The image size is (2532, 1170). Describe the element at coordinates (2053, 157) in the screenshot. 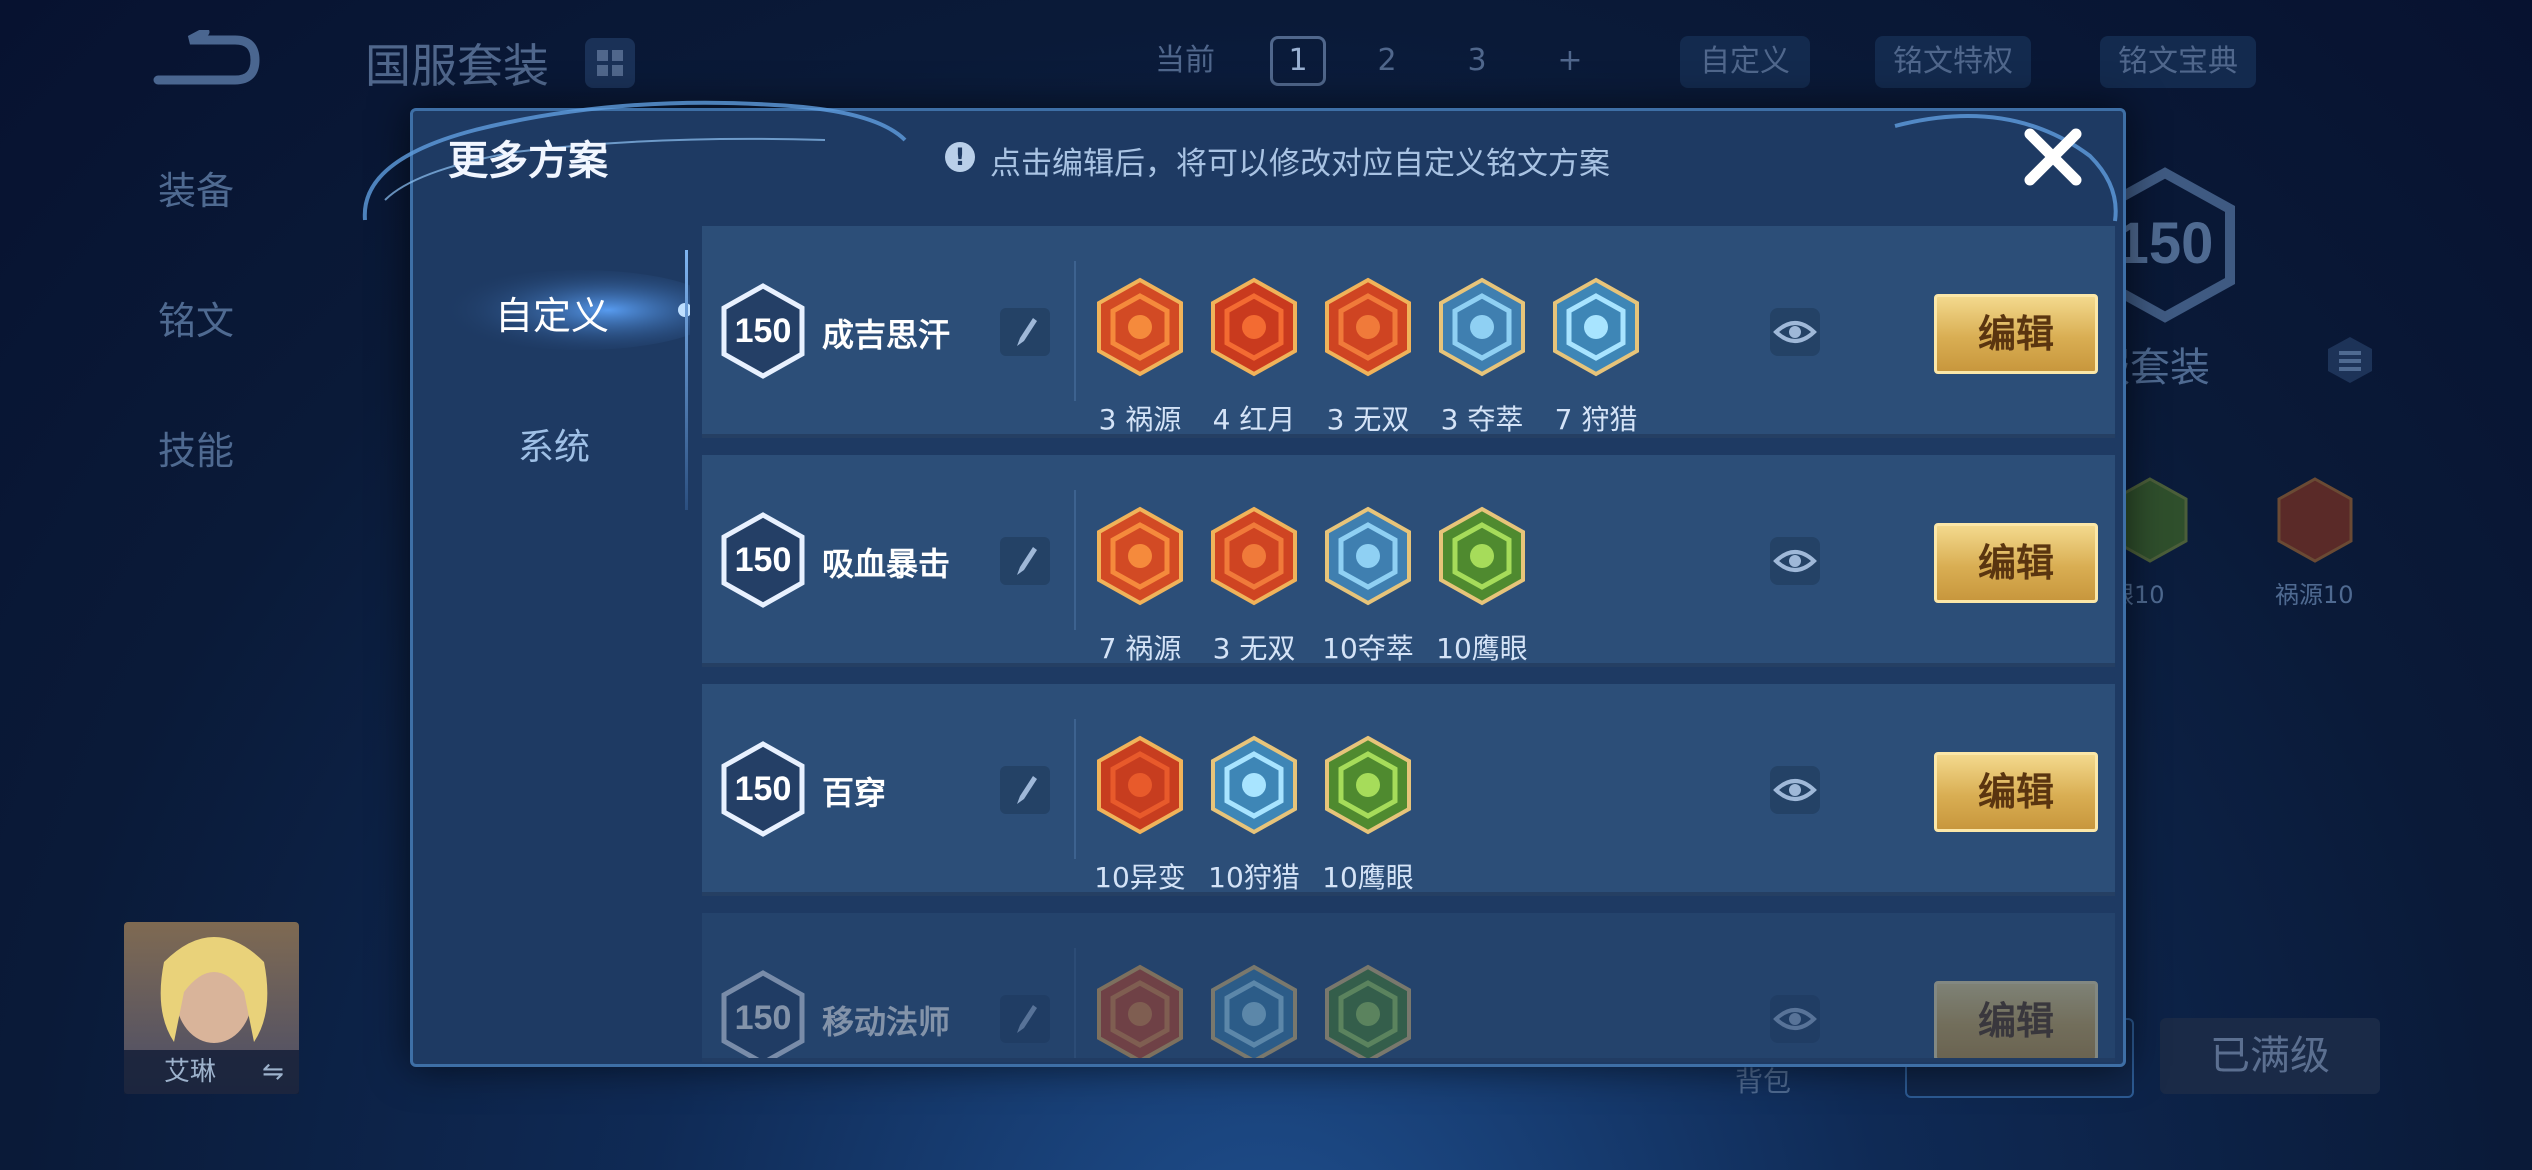

I see `close-icon` at that location.